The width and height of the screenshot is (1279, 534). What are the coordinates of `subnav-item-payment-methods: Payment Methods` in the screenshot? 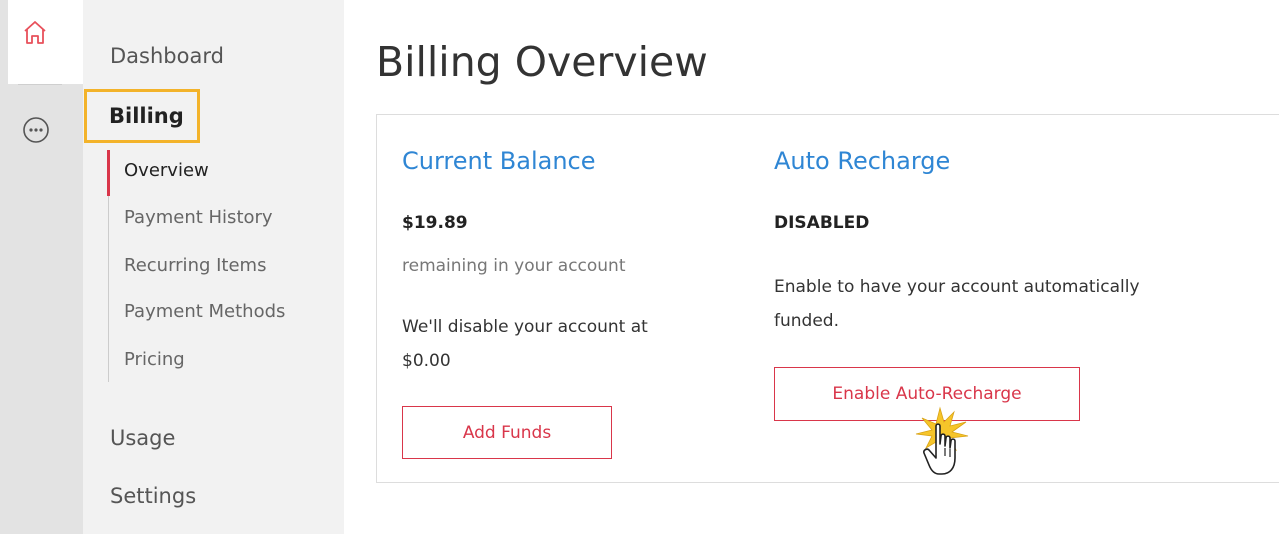 It's located at (204, 311).